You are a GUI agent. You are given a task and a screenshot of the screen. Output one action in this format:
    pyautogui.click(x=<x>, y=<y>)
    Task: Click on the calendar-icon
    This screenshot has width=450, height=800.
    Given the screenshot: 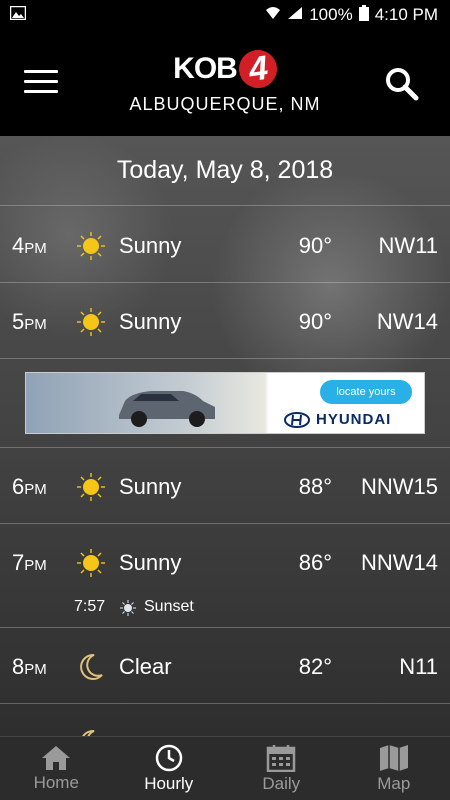 What is the action you would take?
    pyautogui.click(x=281, y=758)
    